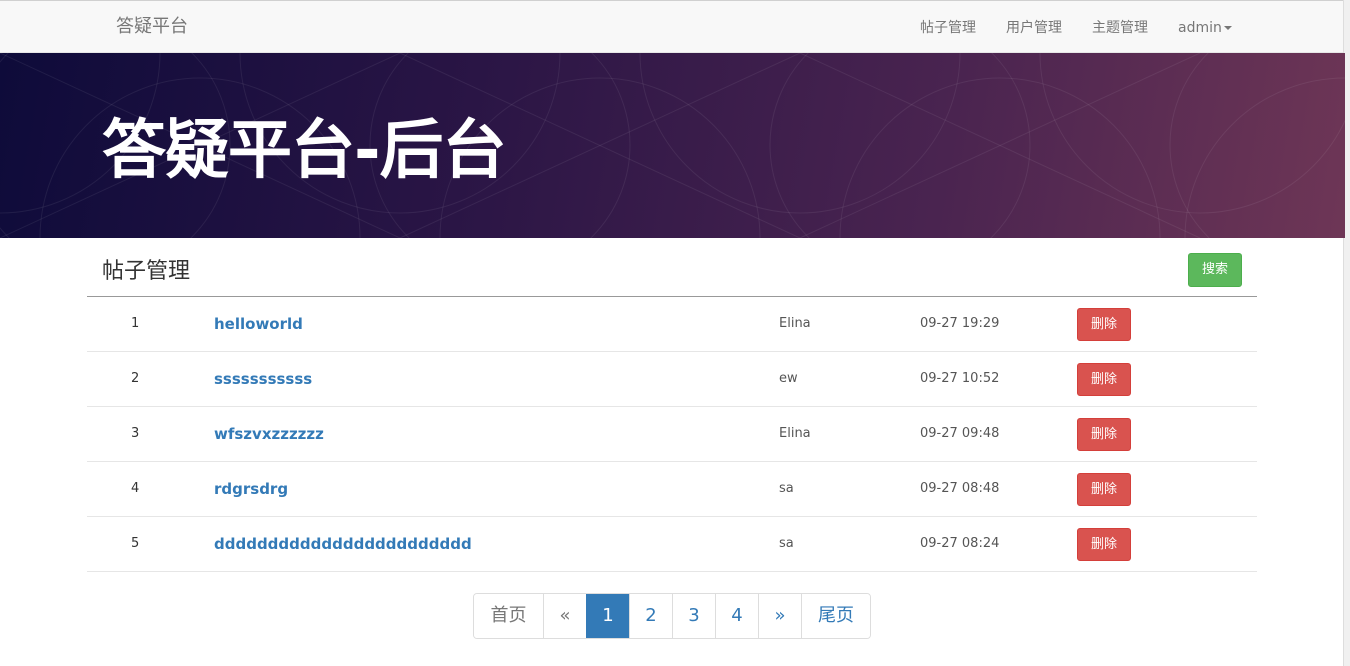  I want to click on page-next: », so click(779, 616).